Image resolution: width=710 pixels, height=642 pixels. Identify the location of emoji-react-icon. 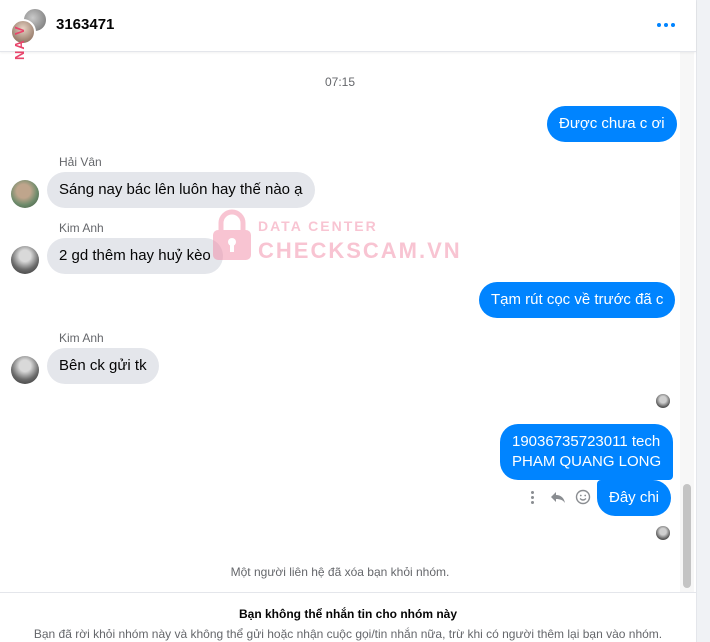
(583, 497).